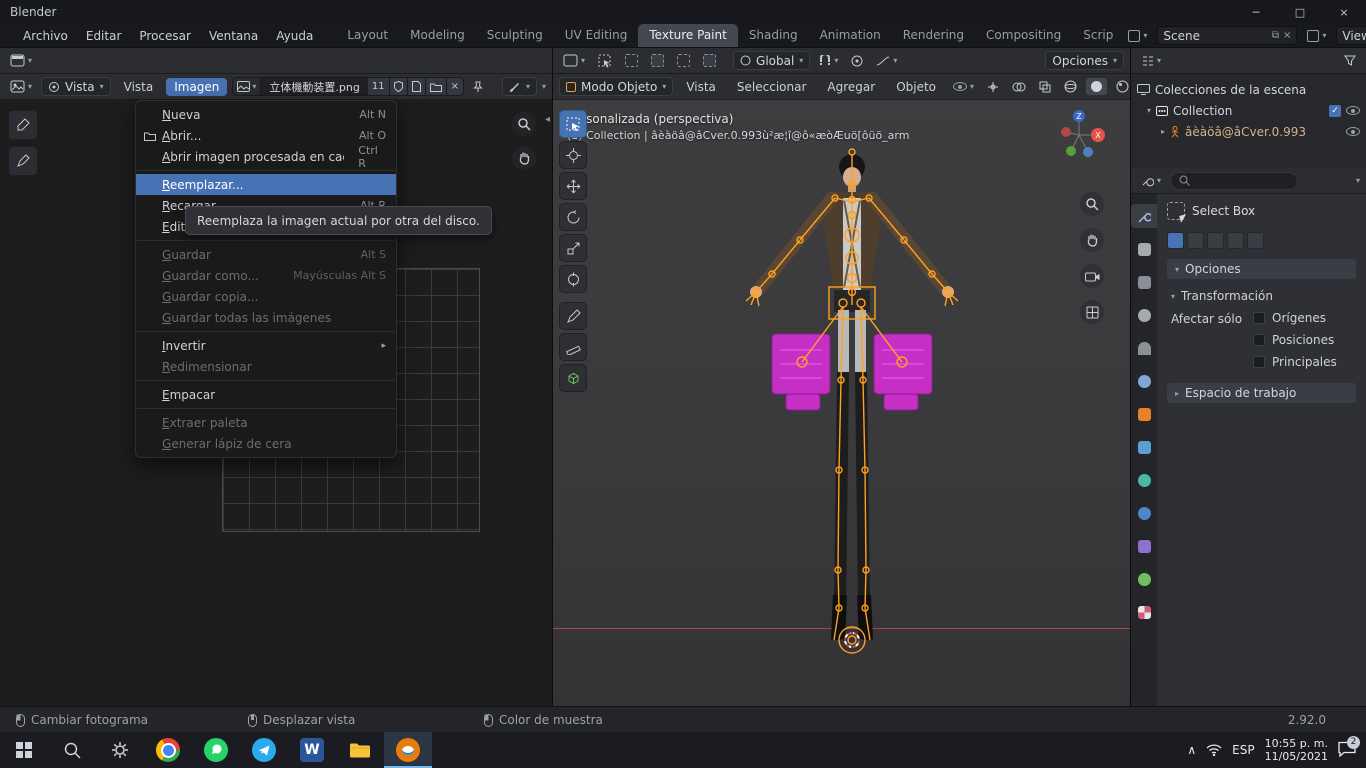 This screenshot has height=768, width=1366. I want to click on tab-view-layer, so click(1144, 315).